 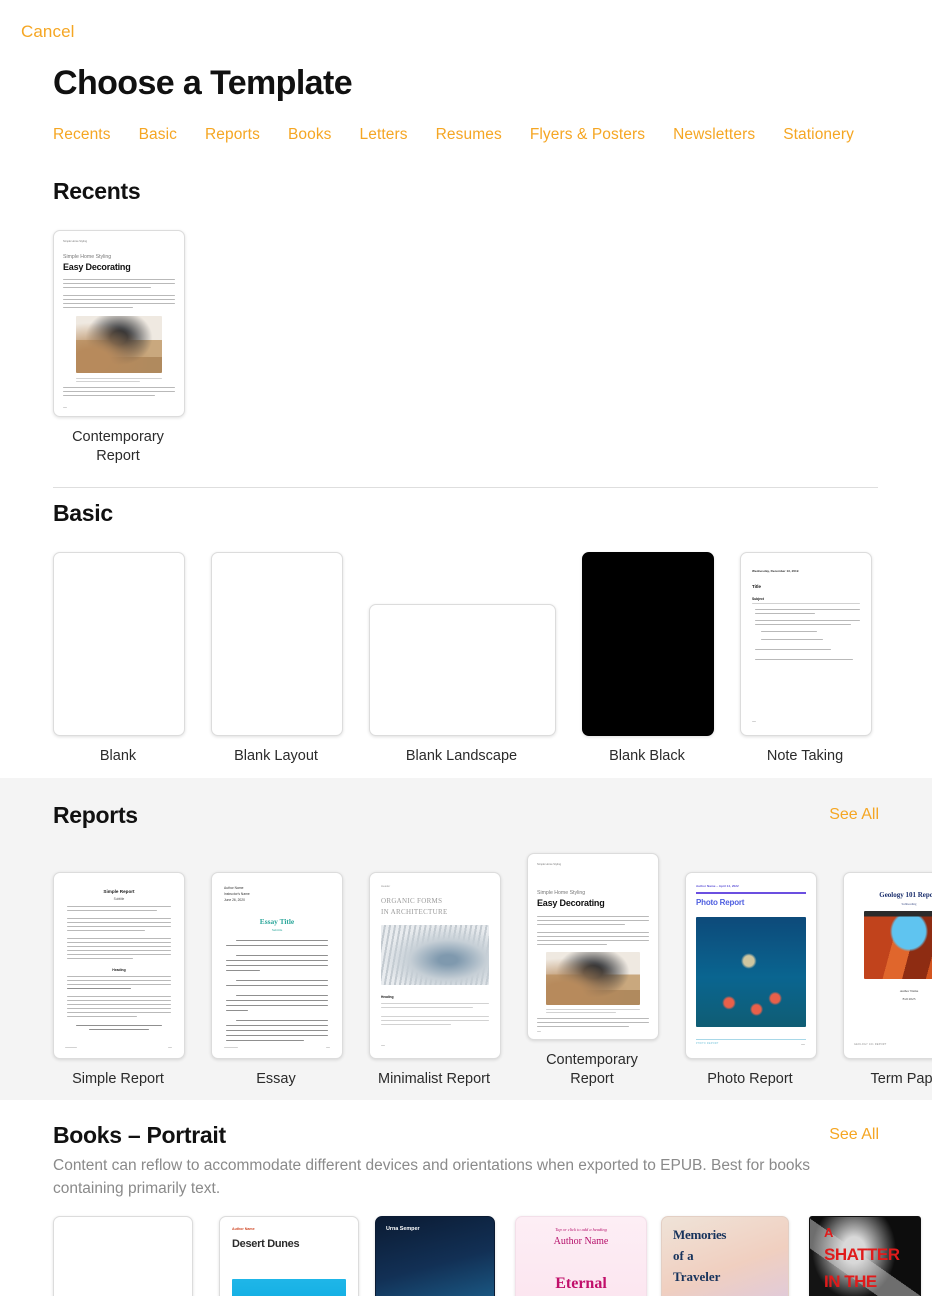 I want to click on template-label: Photo Report, so click(x=750, y=1079).